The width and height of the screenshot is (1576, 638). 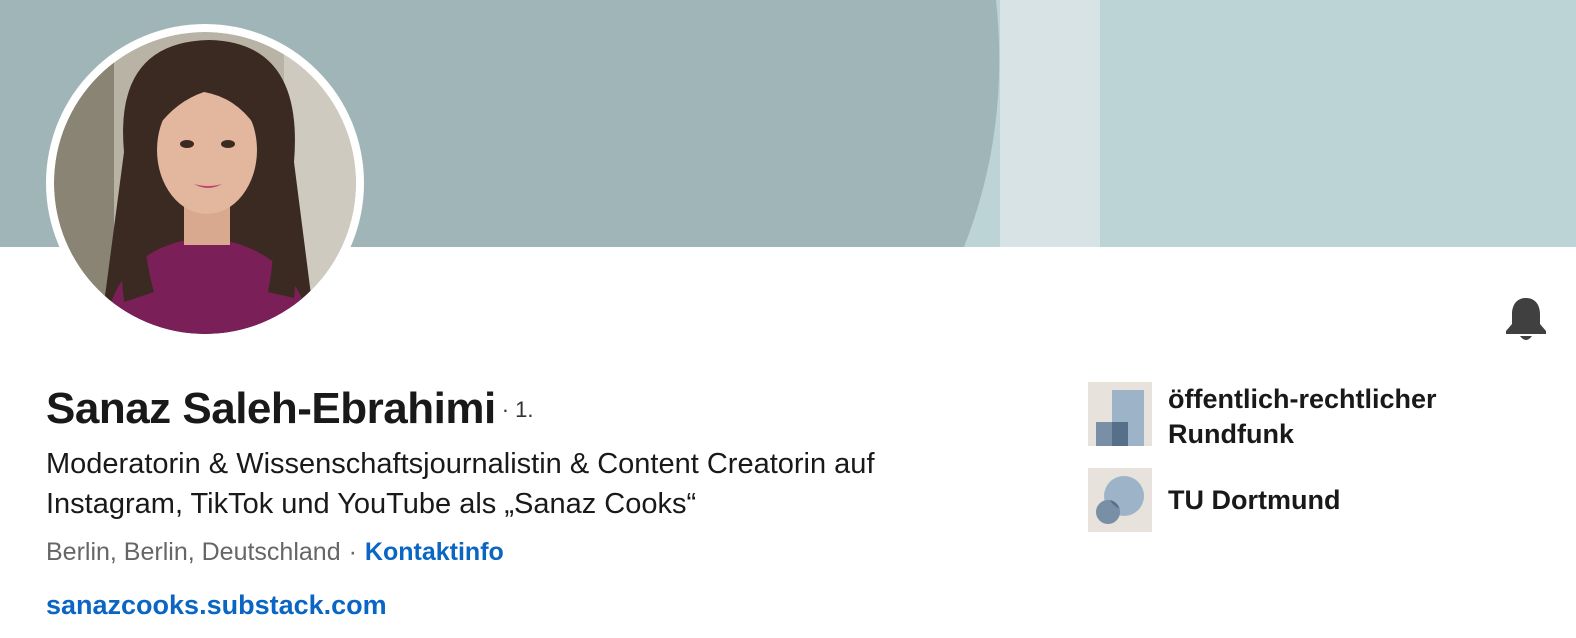 I want to click on affiliation-company: öffentlich-rechtlicher Rundfunk, so click(x=1308, y=417).